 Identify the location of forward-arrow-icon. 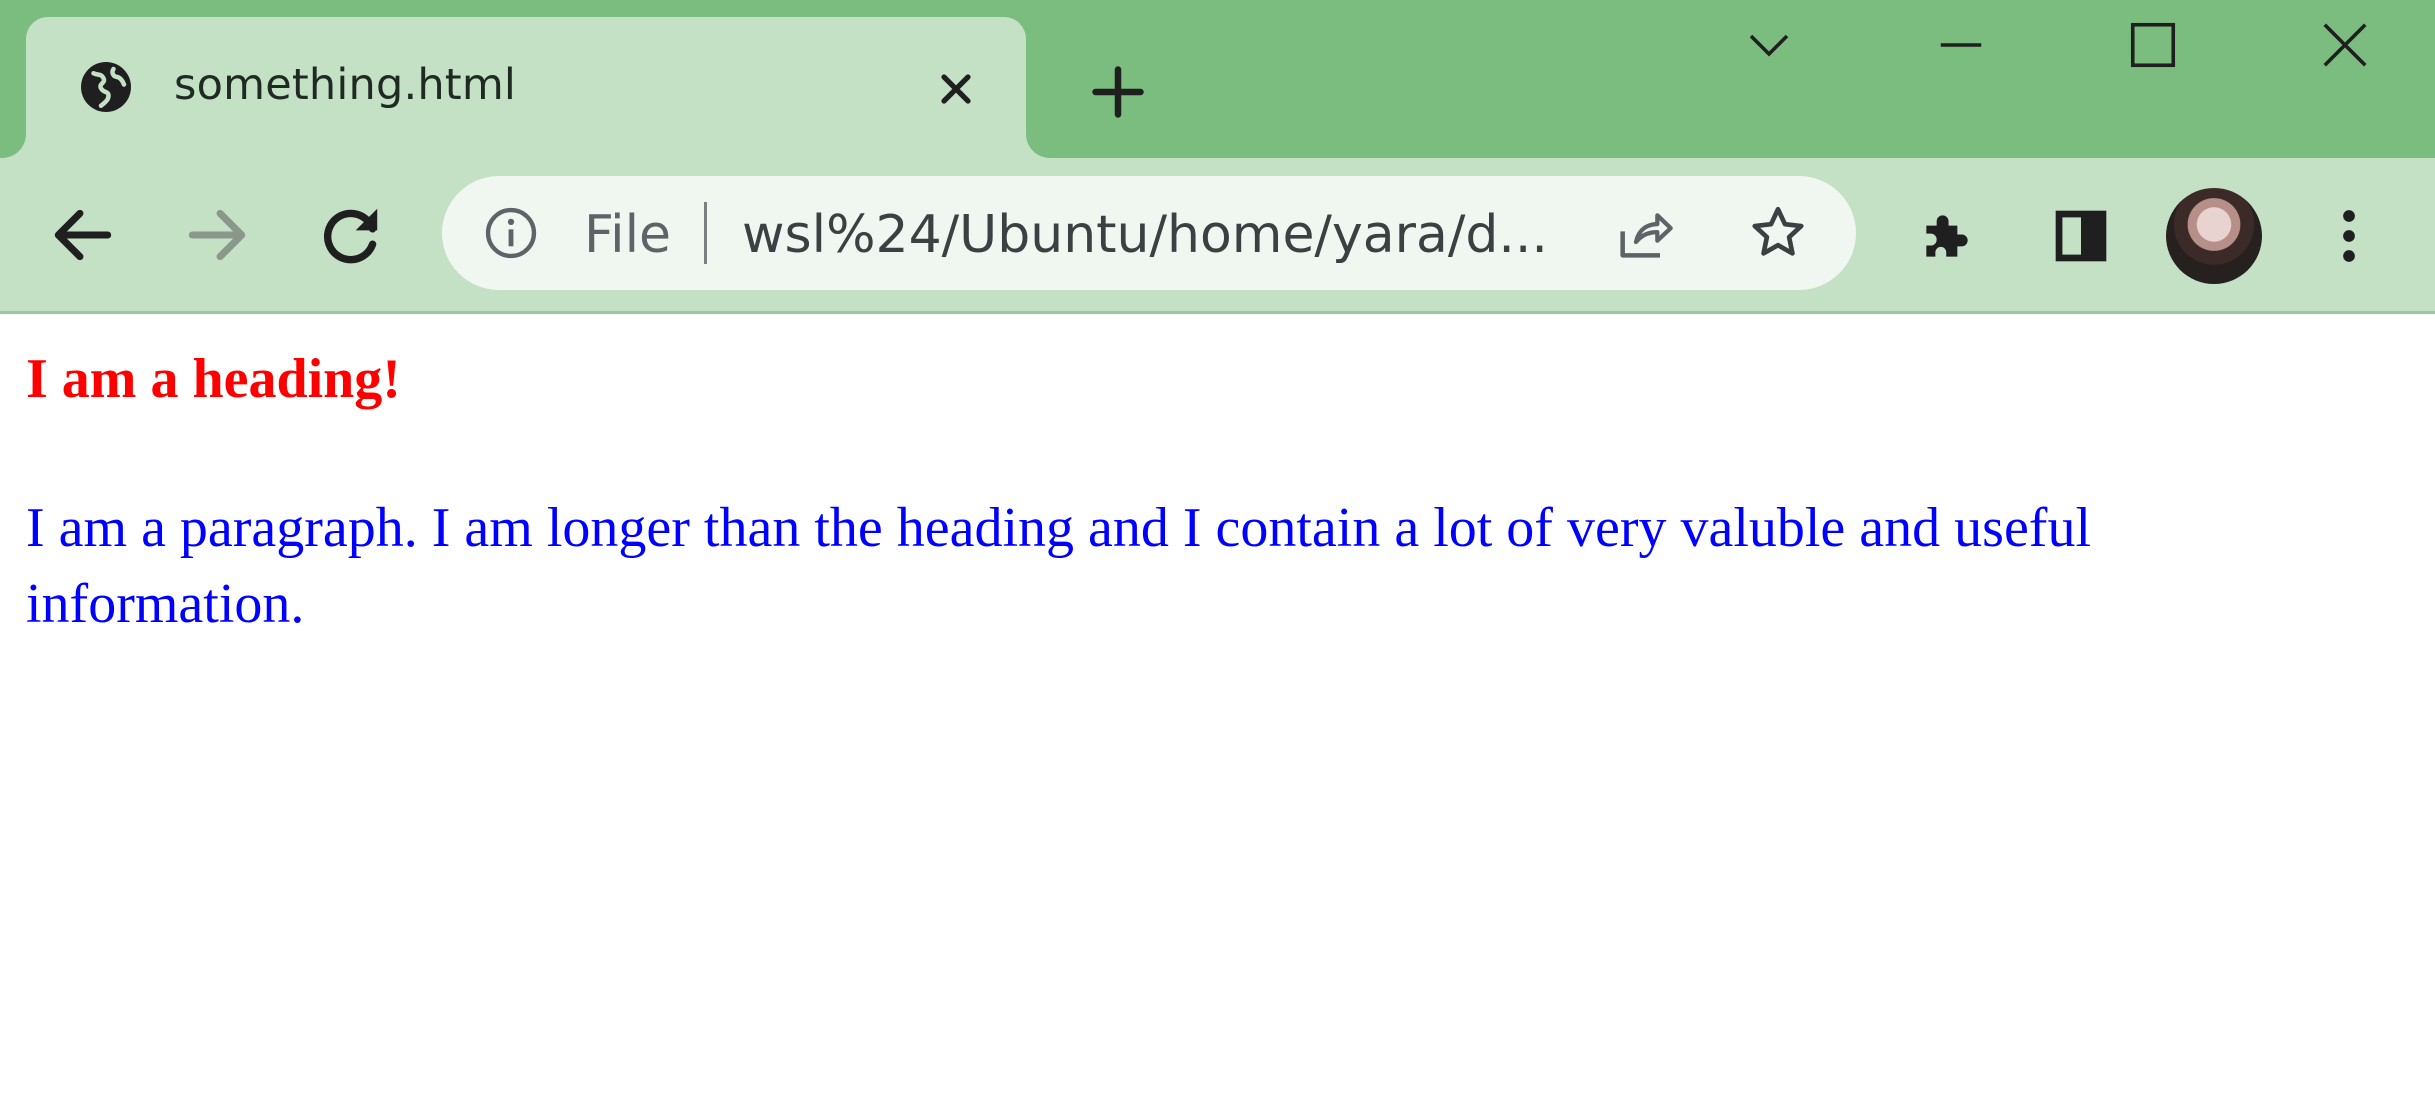
(217, 235).